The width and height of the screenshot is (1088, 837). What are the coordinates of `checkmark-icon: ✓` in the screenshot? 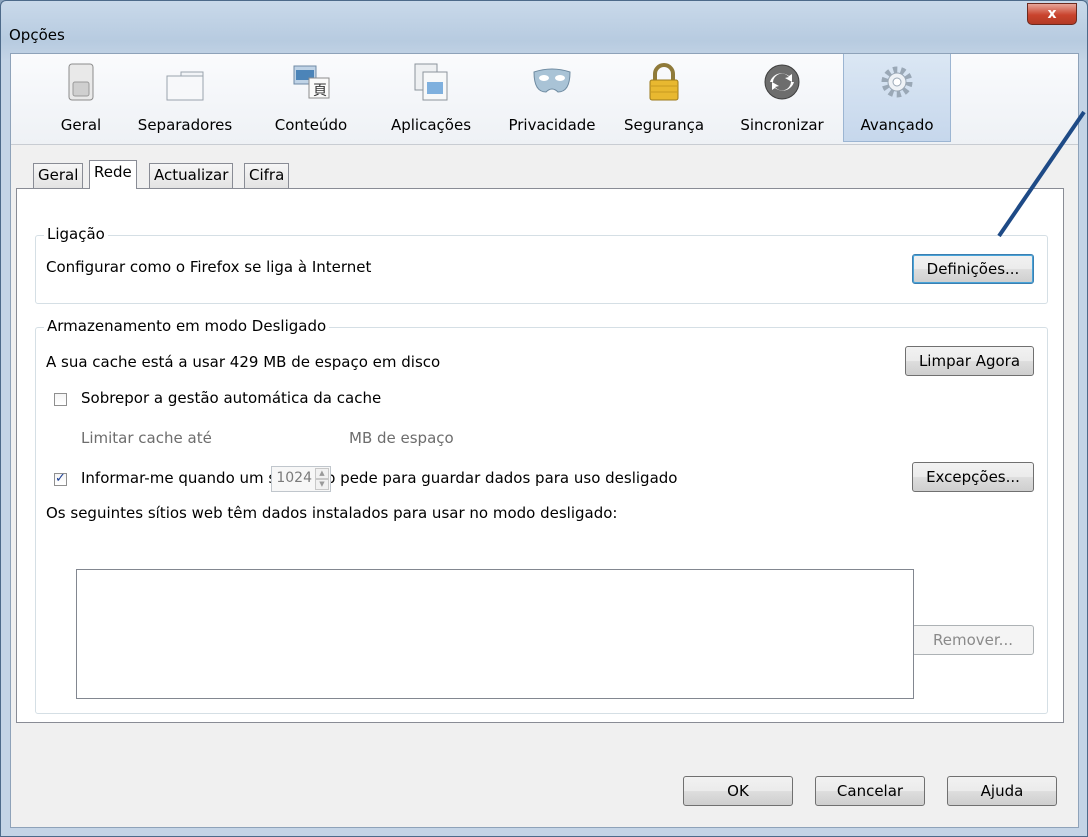 It's located at (60, 478).